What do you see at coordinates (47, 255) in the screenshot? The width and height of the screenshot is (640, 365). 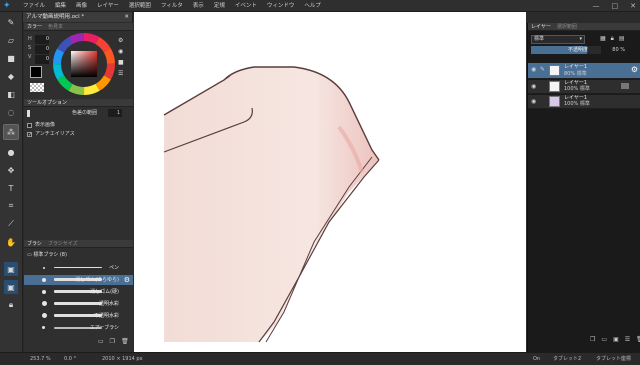 I see `brush-group: ▭ 標準ブラシ (8)` at bounding box center [47, 255].